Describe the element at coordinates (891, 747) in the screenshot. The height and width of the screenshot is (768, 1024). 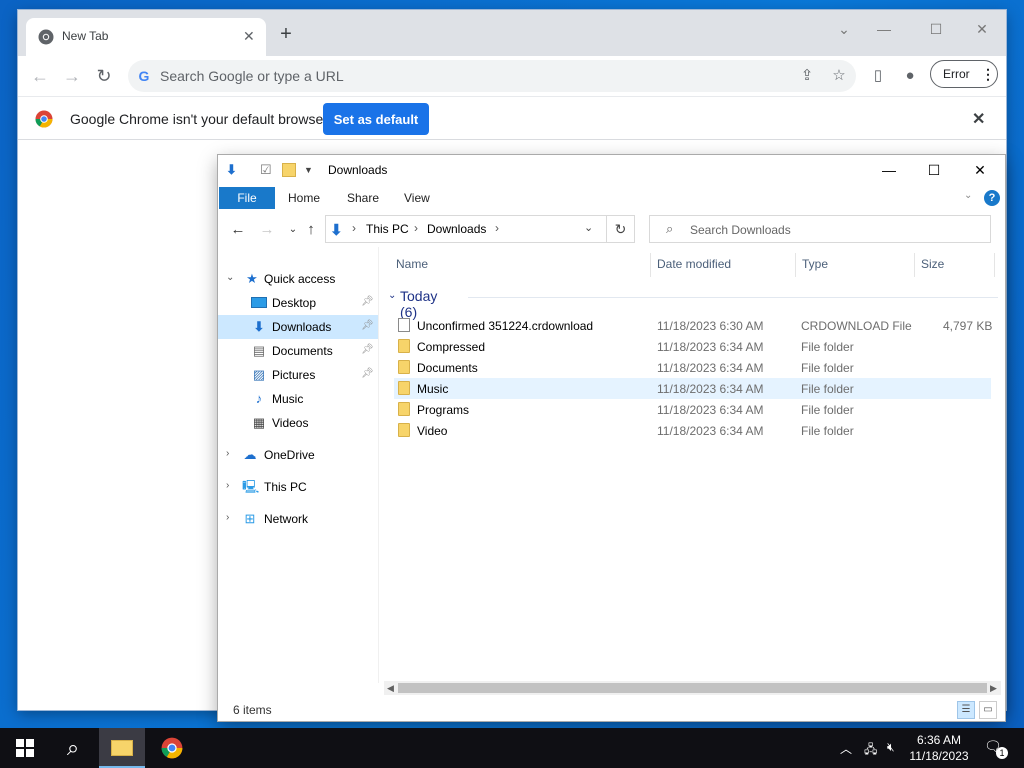
I see `volume-muted-icon: 🔇︎` at that location.